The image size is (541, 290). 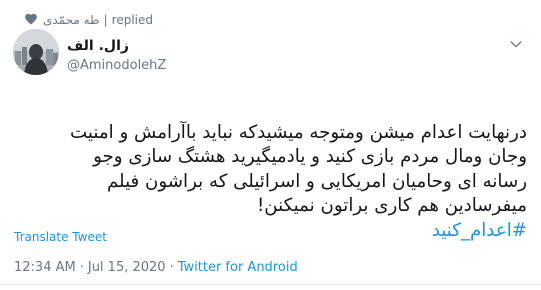 I want to click on tweet-client: Twitter for Android, so click(x=238, y=267).